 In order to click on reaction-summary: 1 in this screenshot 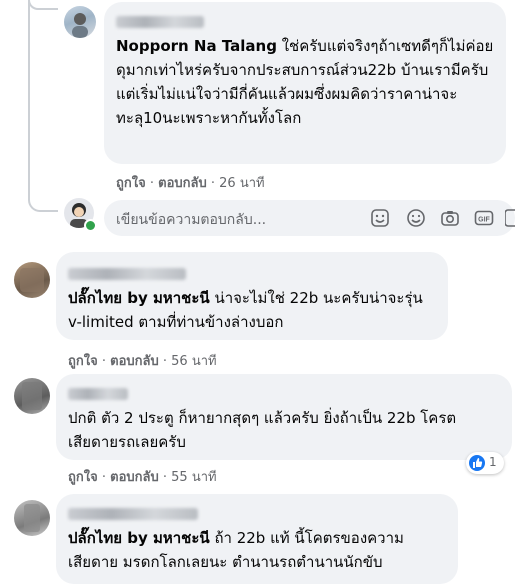, I will do `click(485, 463)`.